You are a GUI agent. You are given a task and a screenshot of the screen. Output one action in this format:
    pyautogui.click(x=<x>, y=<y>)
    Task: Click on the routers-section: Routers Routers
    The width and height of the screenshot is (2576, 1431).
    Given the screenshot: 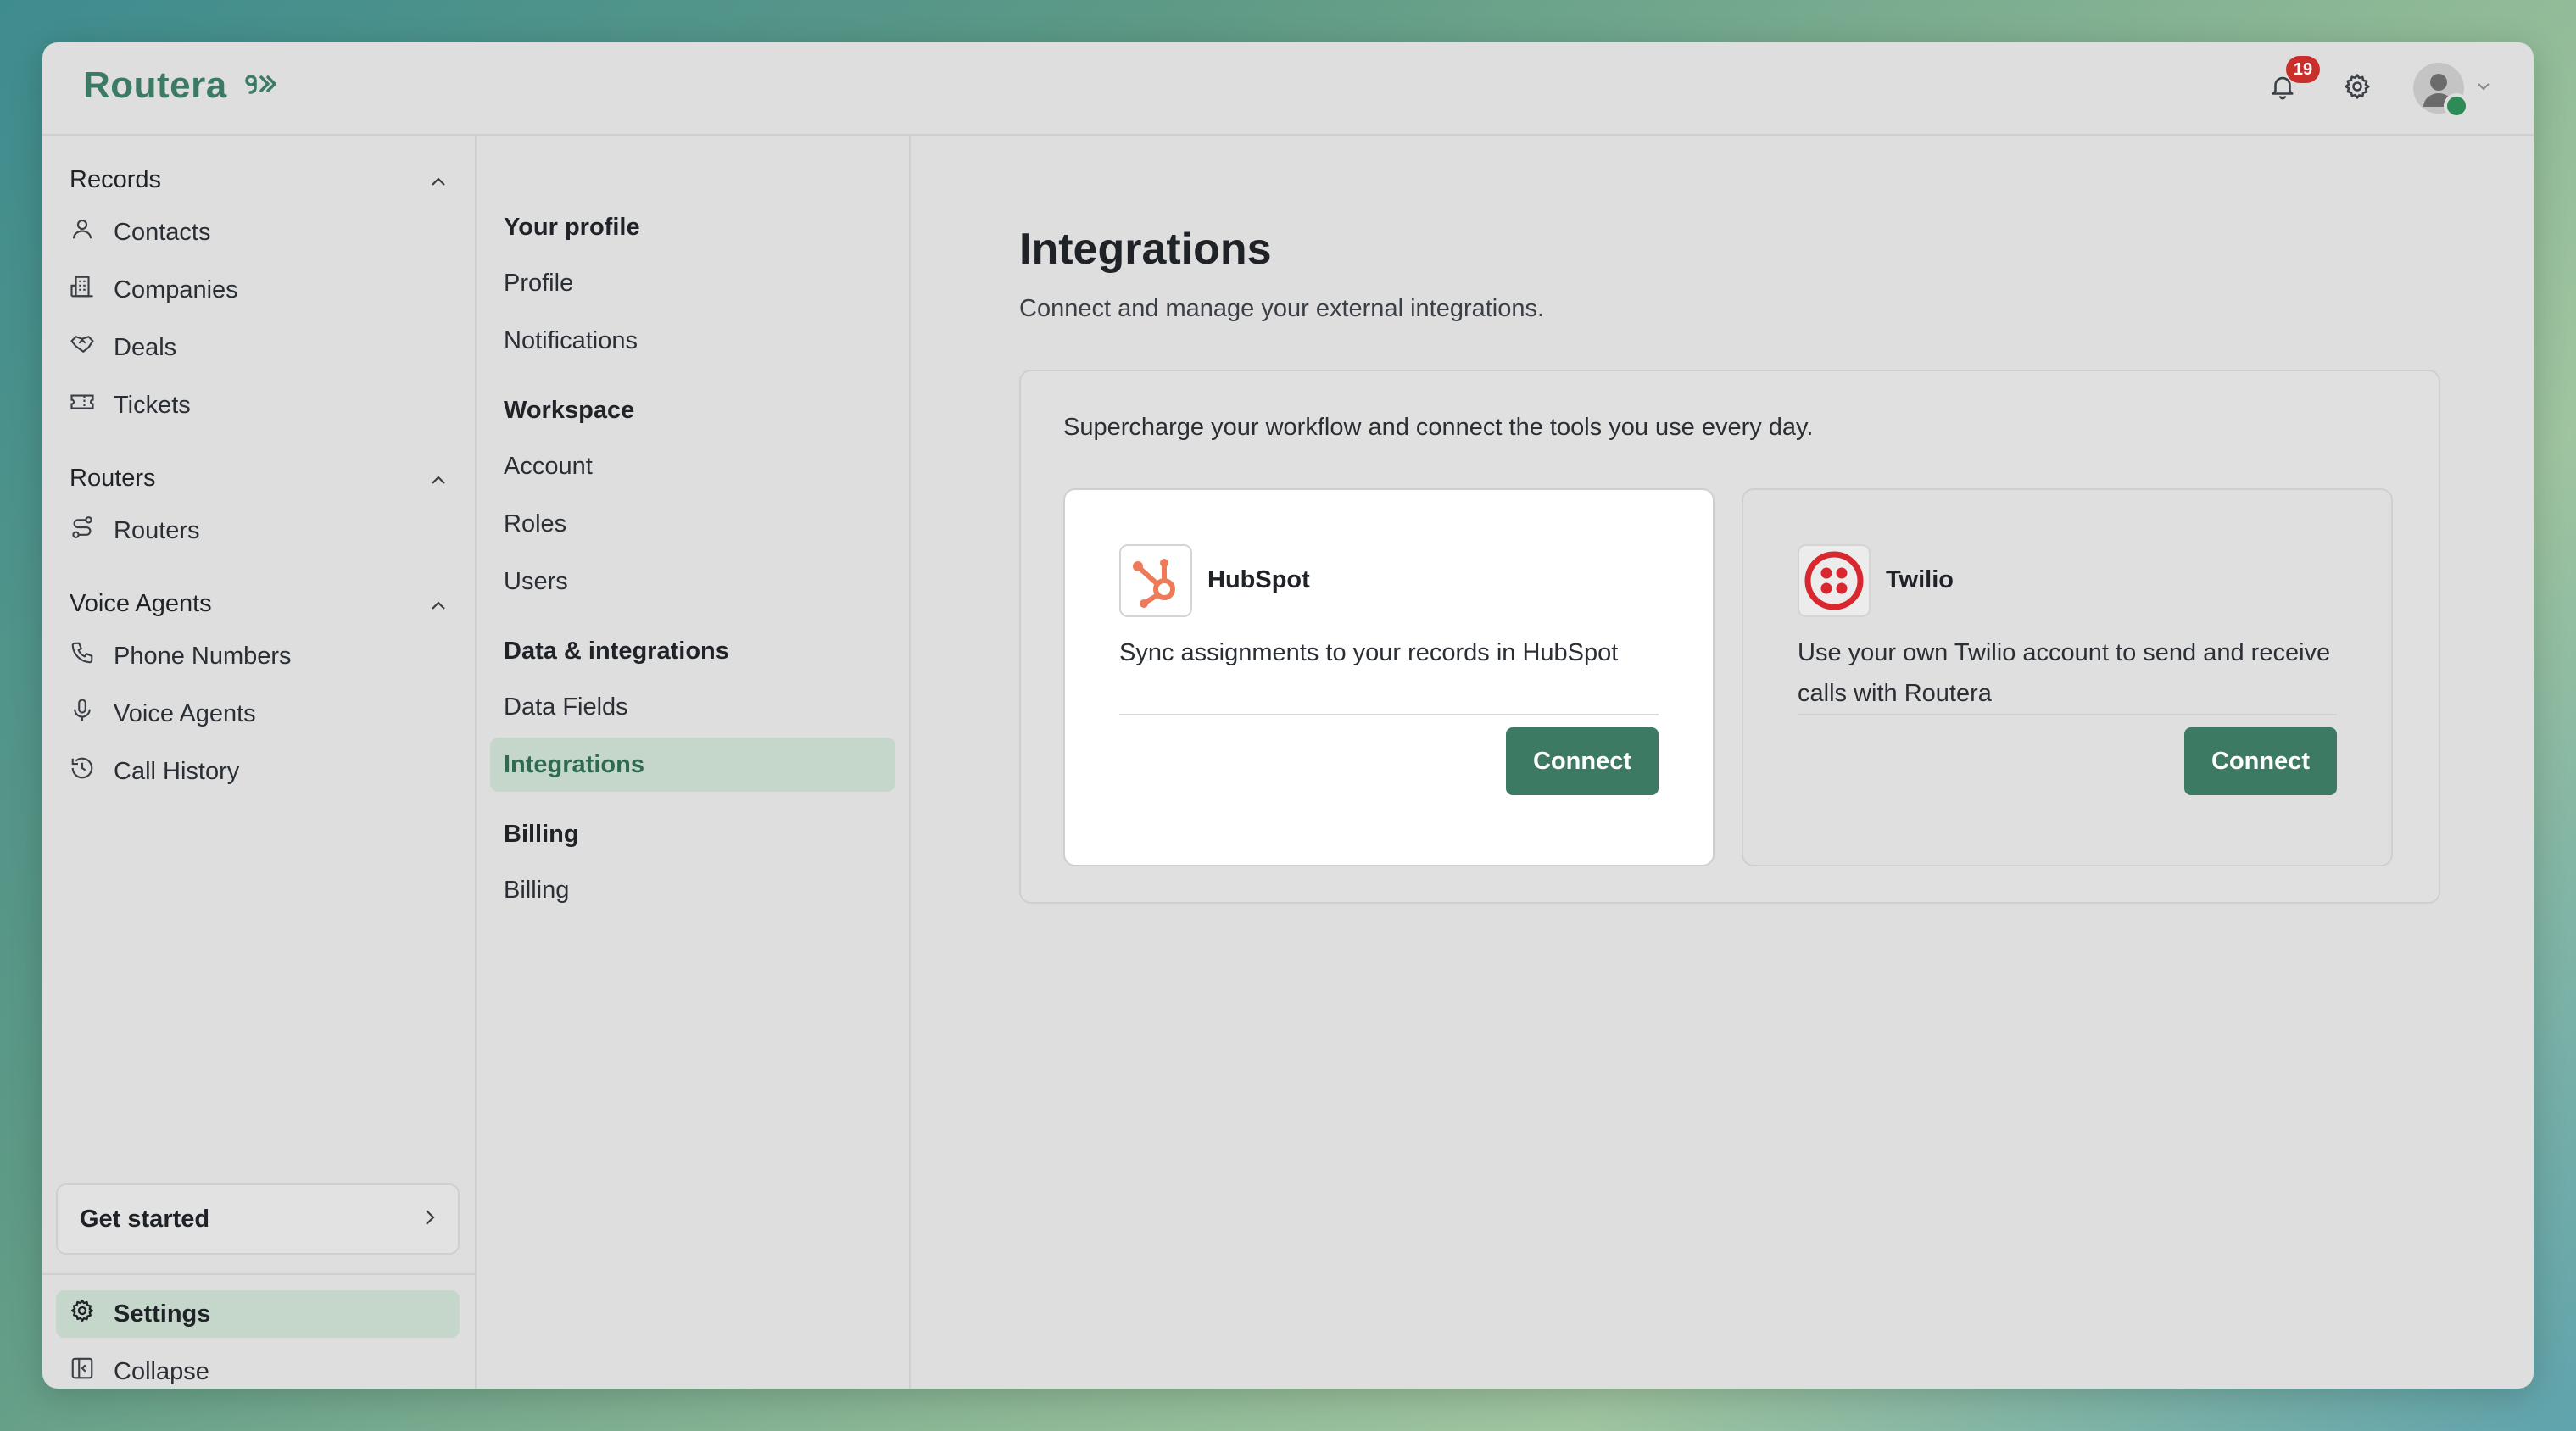 What is the action you would take?
    pyautogui.click(x=259, y=507)
    